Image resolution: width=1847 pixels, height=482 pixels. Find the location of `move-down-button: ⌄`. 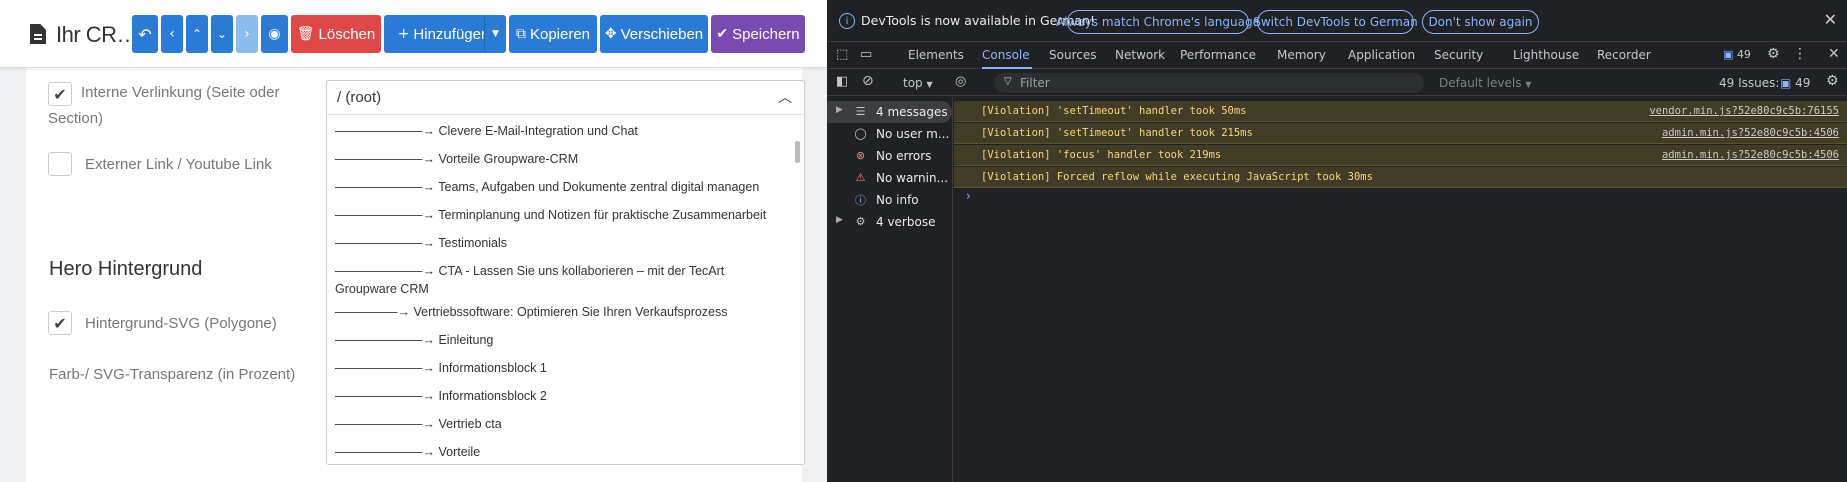

move-down-button: ⌄ is located at coordinates (222, 34).